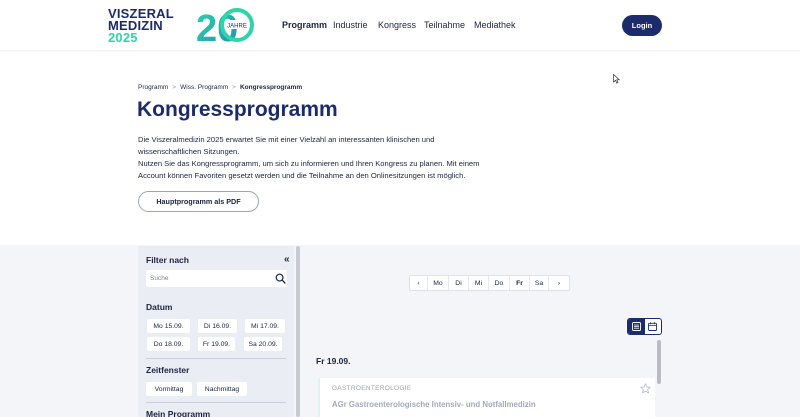 The height and width of the screenshot is (417, 800). What do you see at coordinates (617, 79) in the screenshot?
I see `mouse-cursor-icon` at bounding box center [617, 79].